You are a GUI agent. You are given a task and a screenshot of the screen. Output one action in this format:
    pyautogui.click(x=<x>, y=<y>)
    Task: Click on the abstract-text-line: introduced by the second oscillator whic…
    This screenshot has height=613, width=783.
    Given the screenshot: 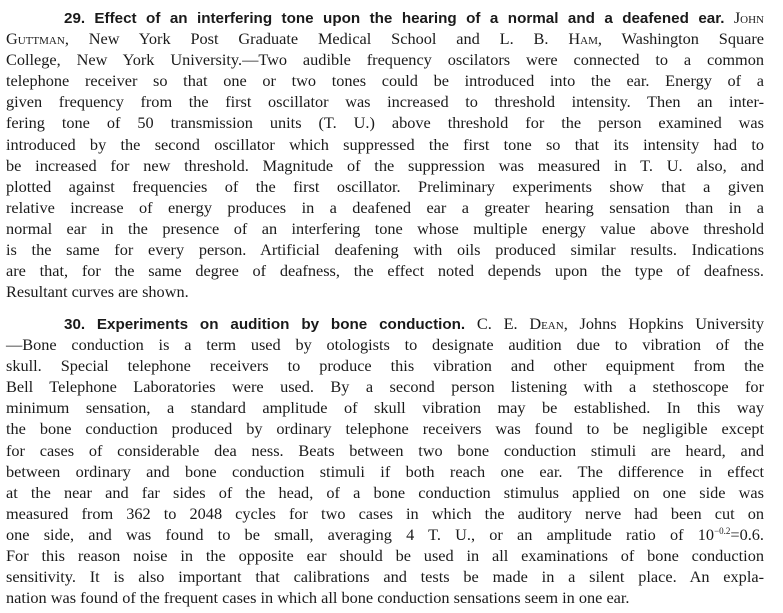 What is the action you would take?
    pyautogui.click(x=385, y=144)
    